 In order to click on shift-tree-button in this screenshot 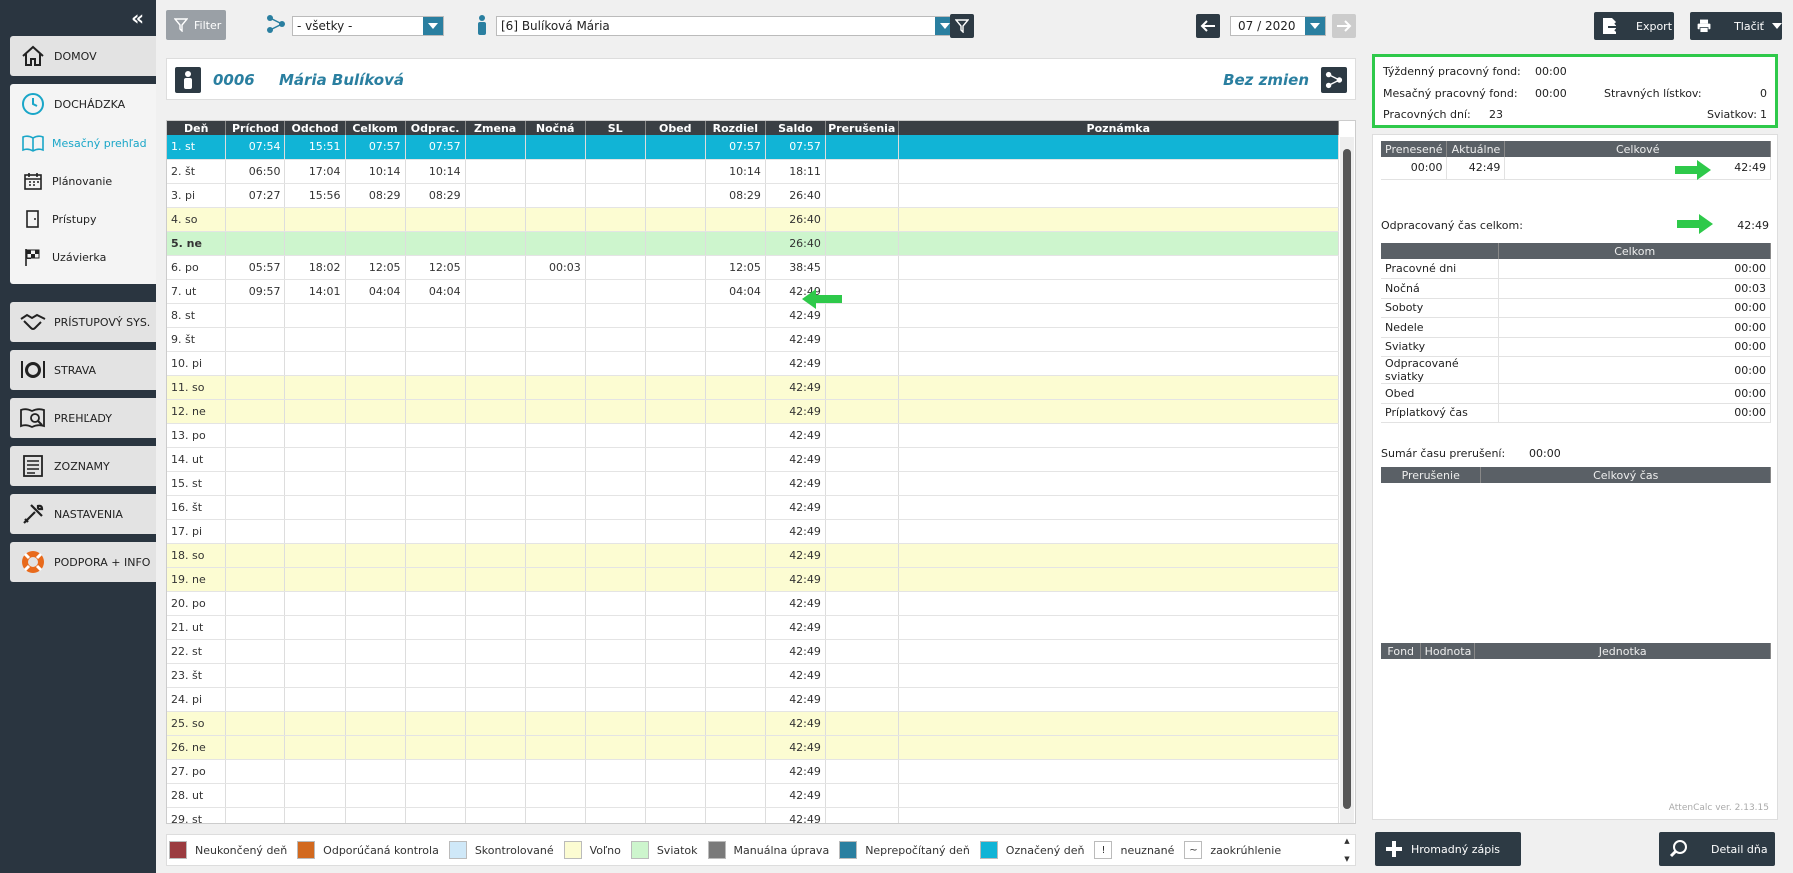, I will do `click(1334, 80)`.